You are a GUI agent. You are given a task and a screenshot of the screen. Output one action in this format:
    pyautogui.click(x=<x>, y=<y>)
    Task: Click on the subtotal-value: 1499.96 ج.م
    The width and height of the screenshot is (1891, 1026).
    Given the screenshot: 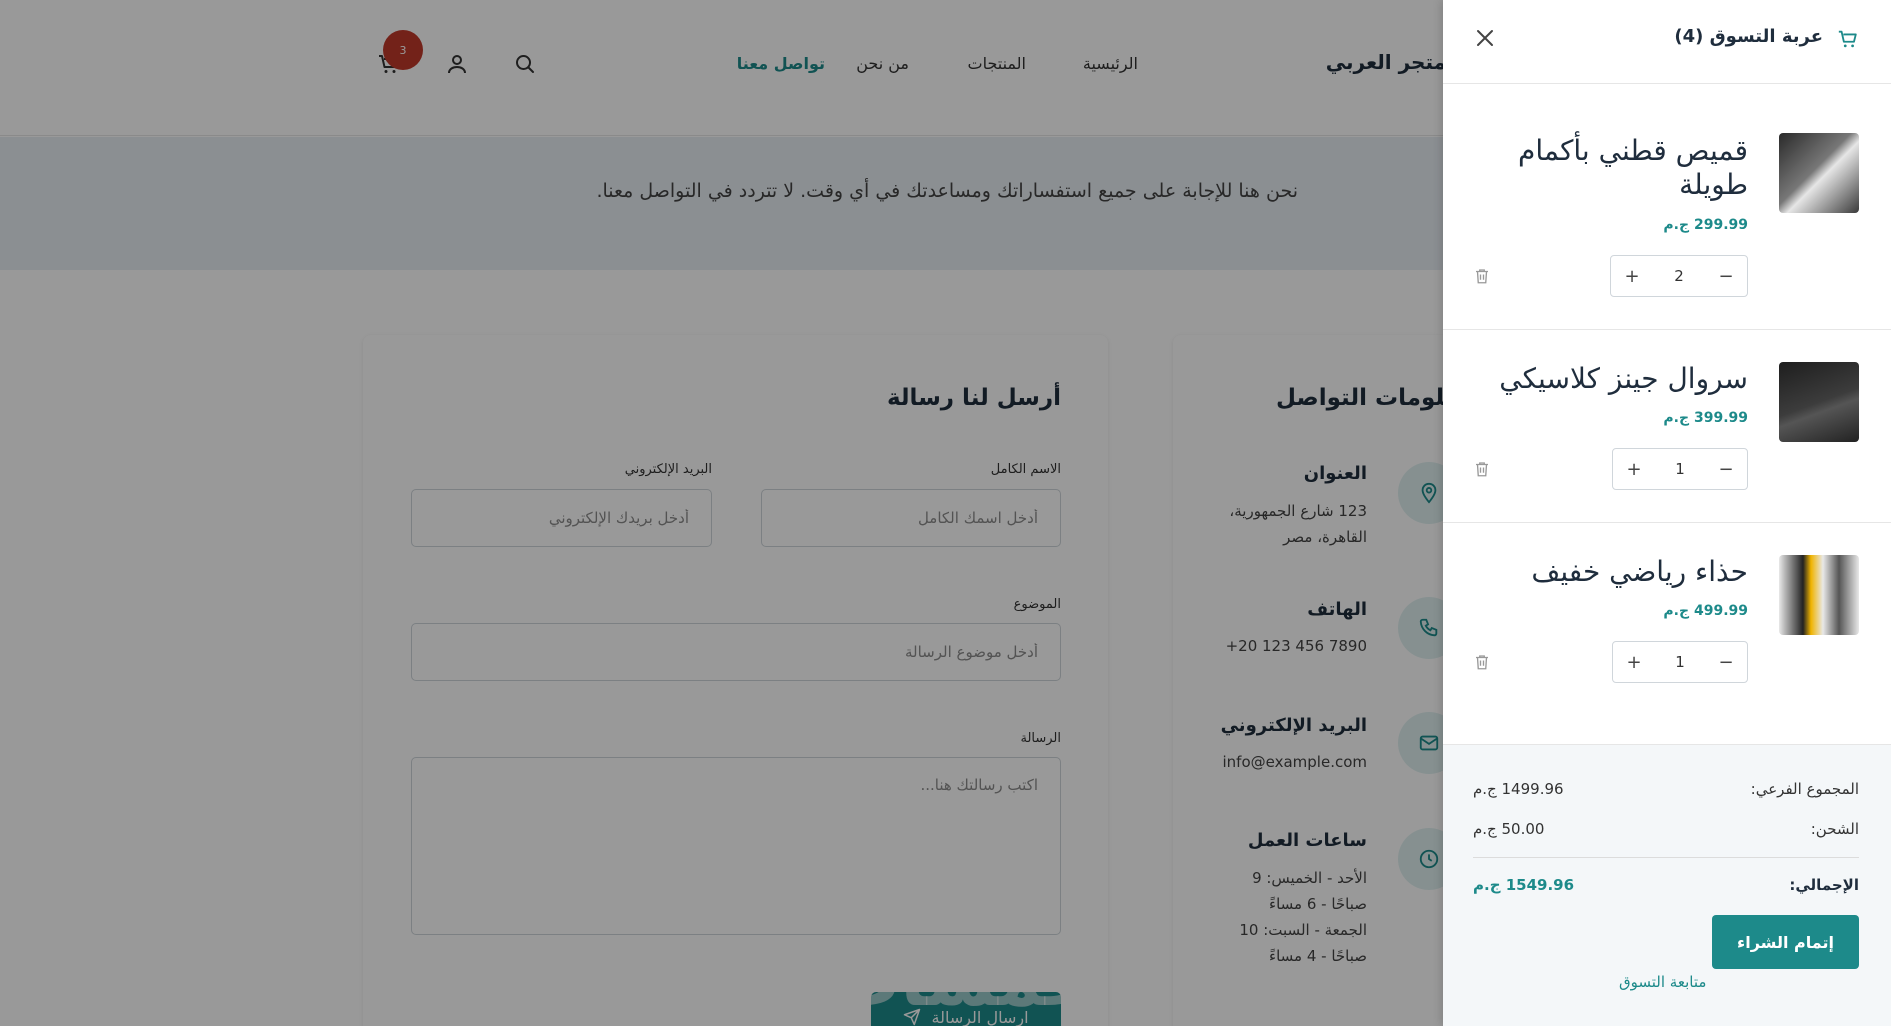 What is the action you would take?
    pyautogui.click(x=1518, y=789)
    